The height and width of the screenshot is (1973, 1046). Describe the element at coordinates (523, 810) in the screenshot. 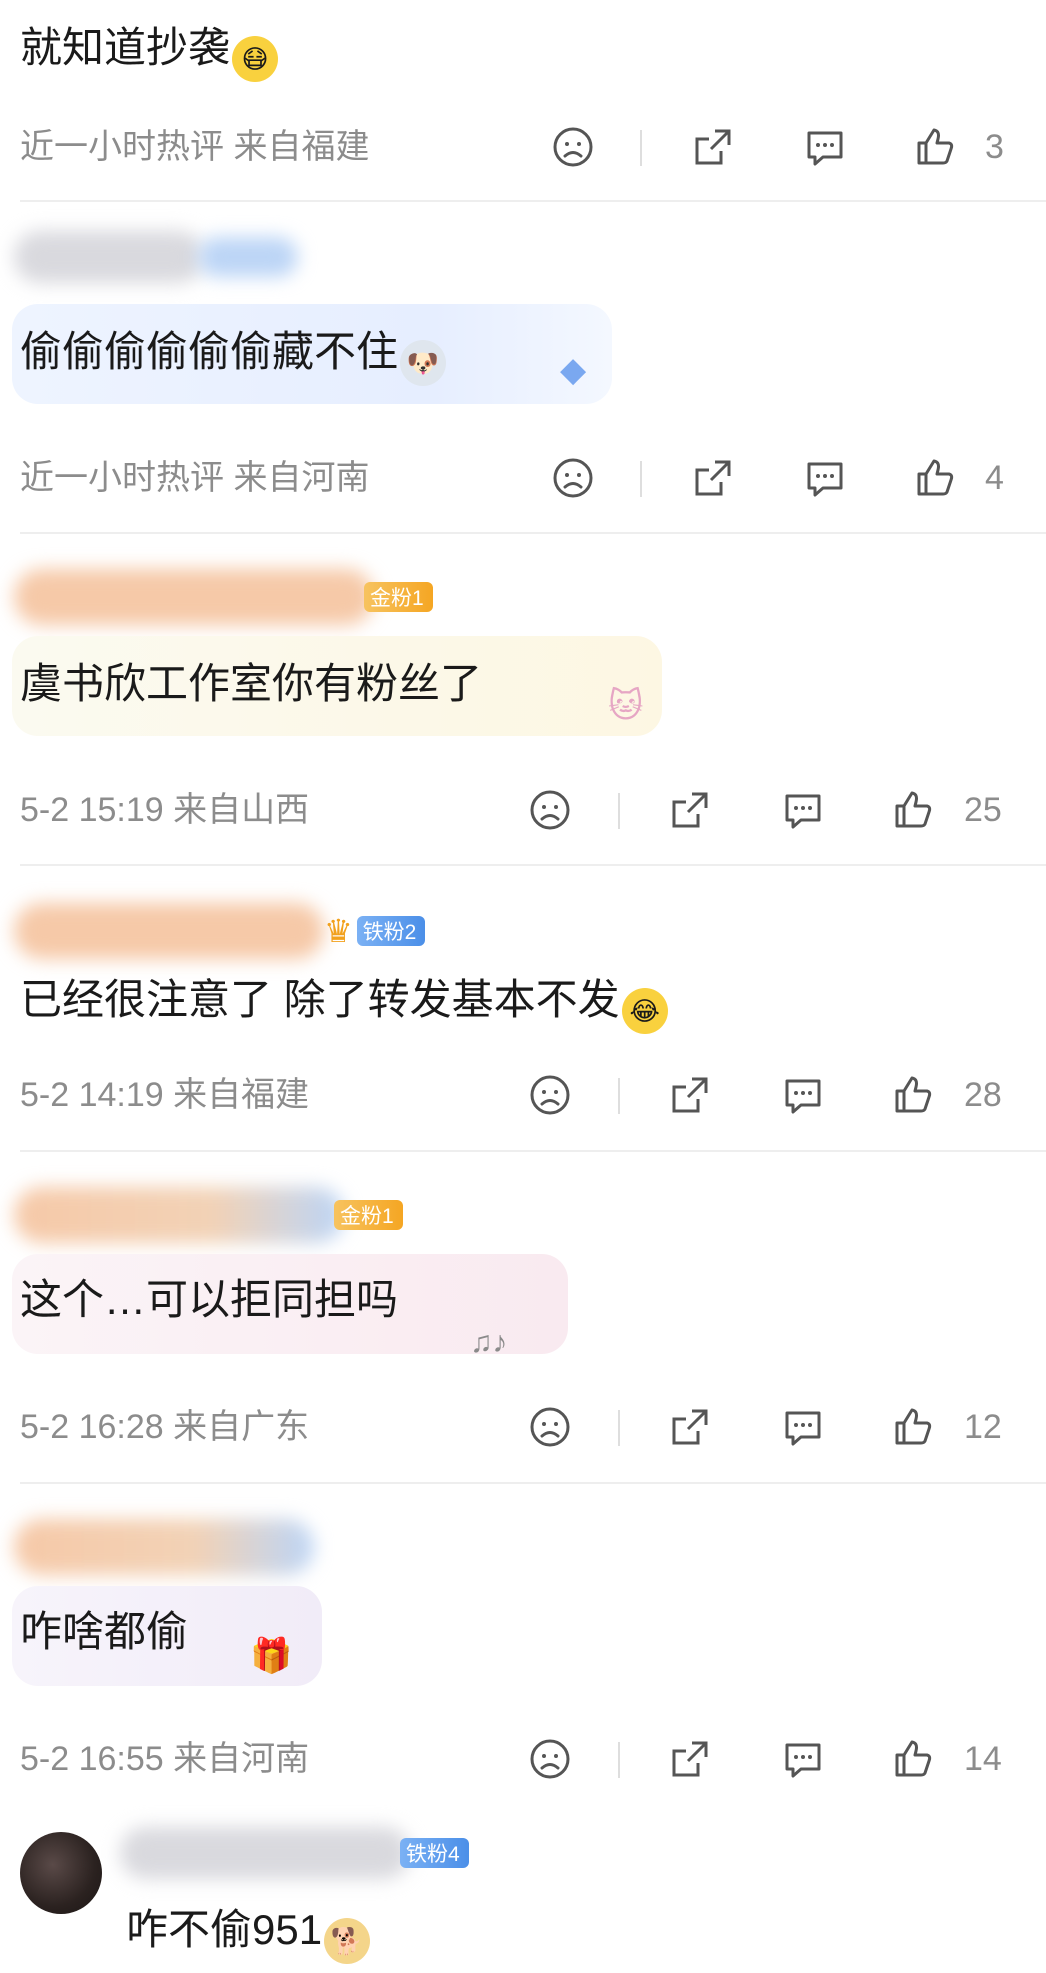

I see `comment-actions: 25` at that location.